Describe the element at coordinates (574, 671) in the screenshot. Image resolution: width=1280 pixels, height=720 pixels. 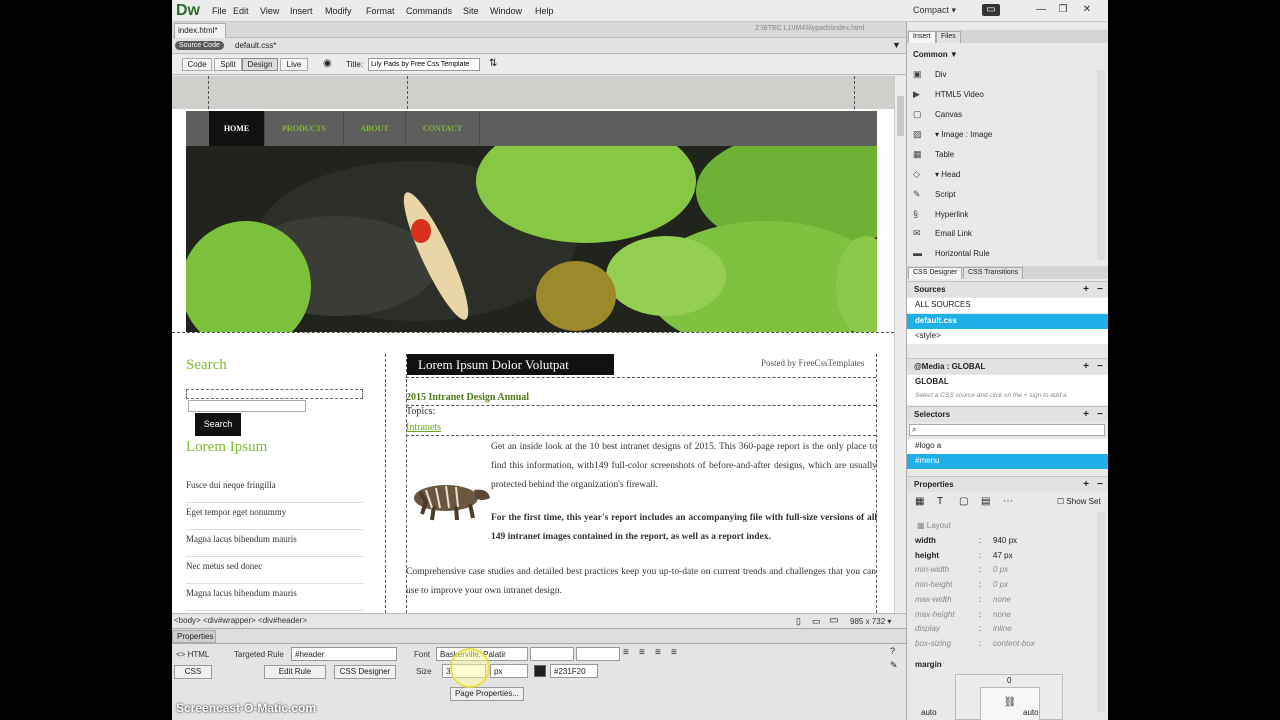
I see `color-input: #231F20` at that location.